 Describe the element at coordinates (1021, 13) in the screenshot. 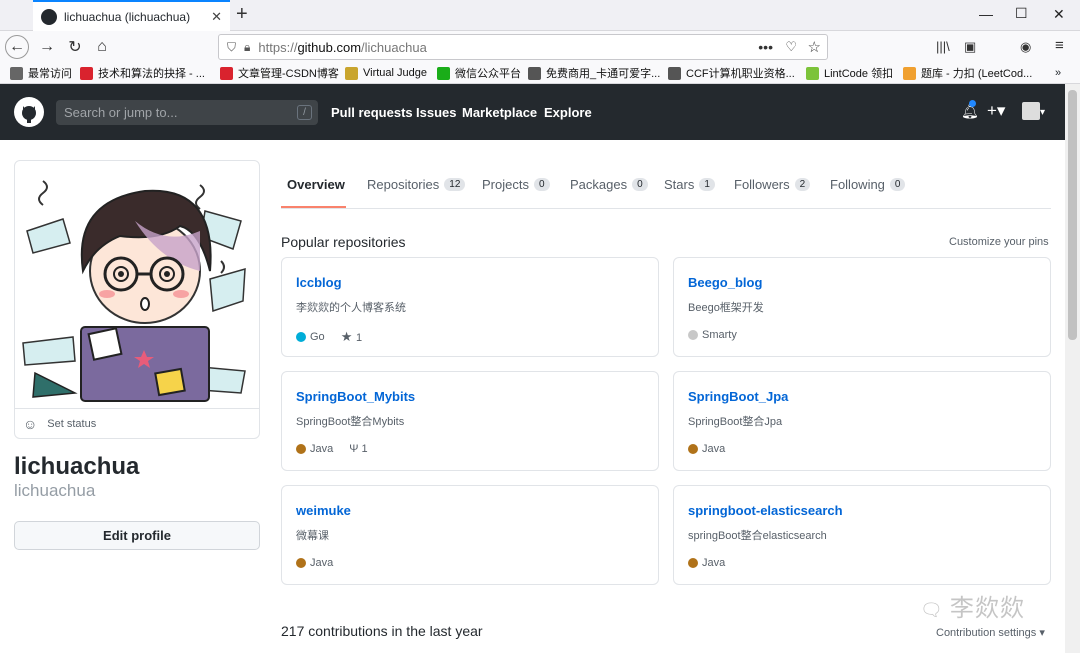

I see `maximize-icon: ☐` at that location.